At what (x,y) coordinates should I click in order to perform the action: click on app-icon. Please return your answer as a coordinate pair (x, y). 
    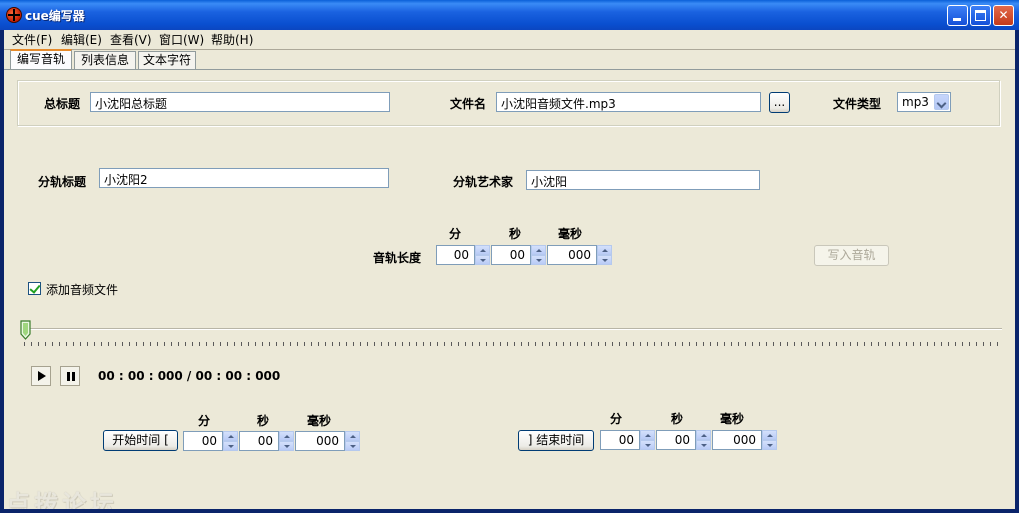
    Looking at the image, I should click on (14, 15).